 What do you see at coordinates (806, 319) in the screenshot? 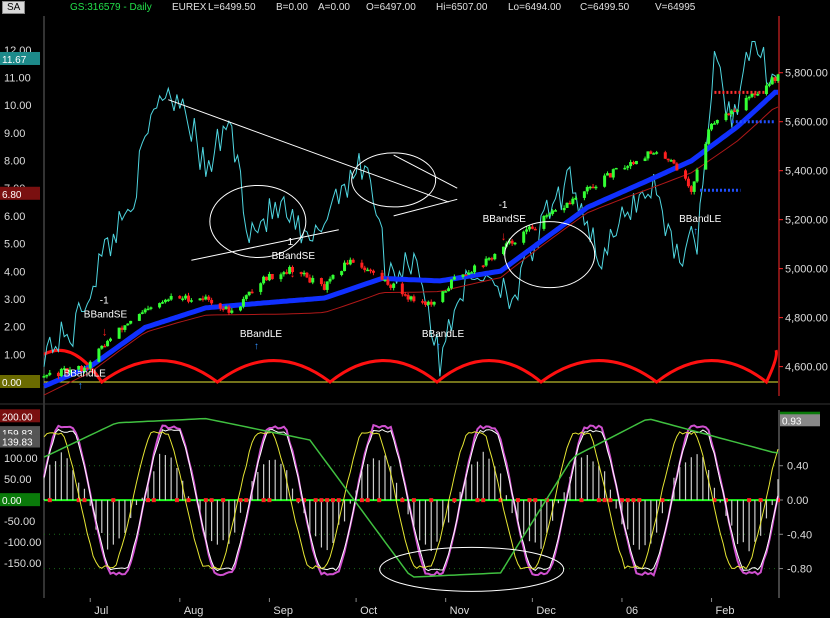
I see `price-tick-label: 4,800.00` at bounding box center [806, 319].